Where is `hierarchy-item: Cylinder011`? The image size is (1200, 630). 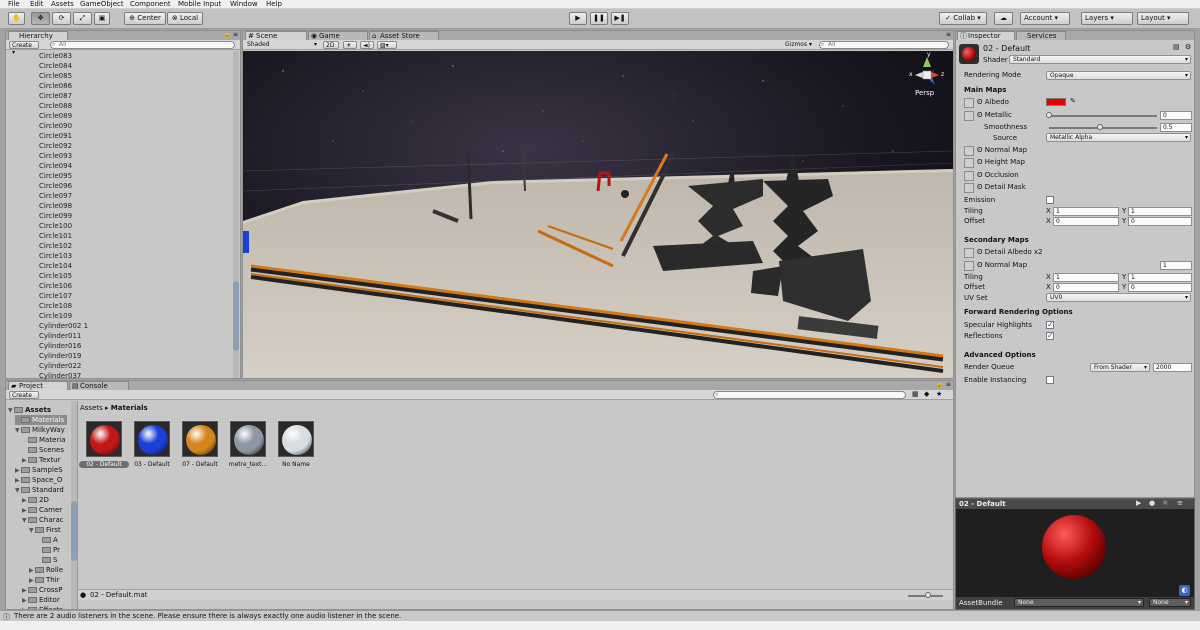 hierarchy-item: Cylinder011 is located at coordinates (60, 336).